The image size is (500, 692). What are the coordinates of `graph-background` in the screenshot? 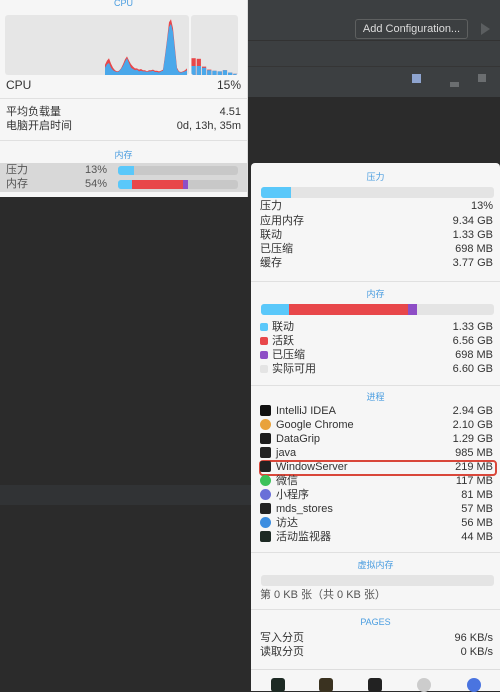 It's located at (97, 45).